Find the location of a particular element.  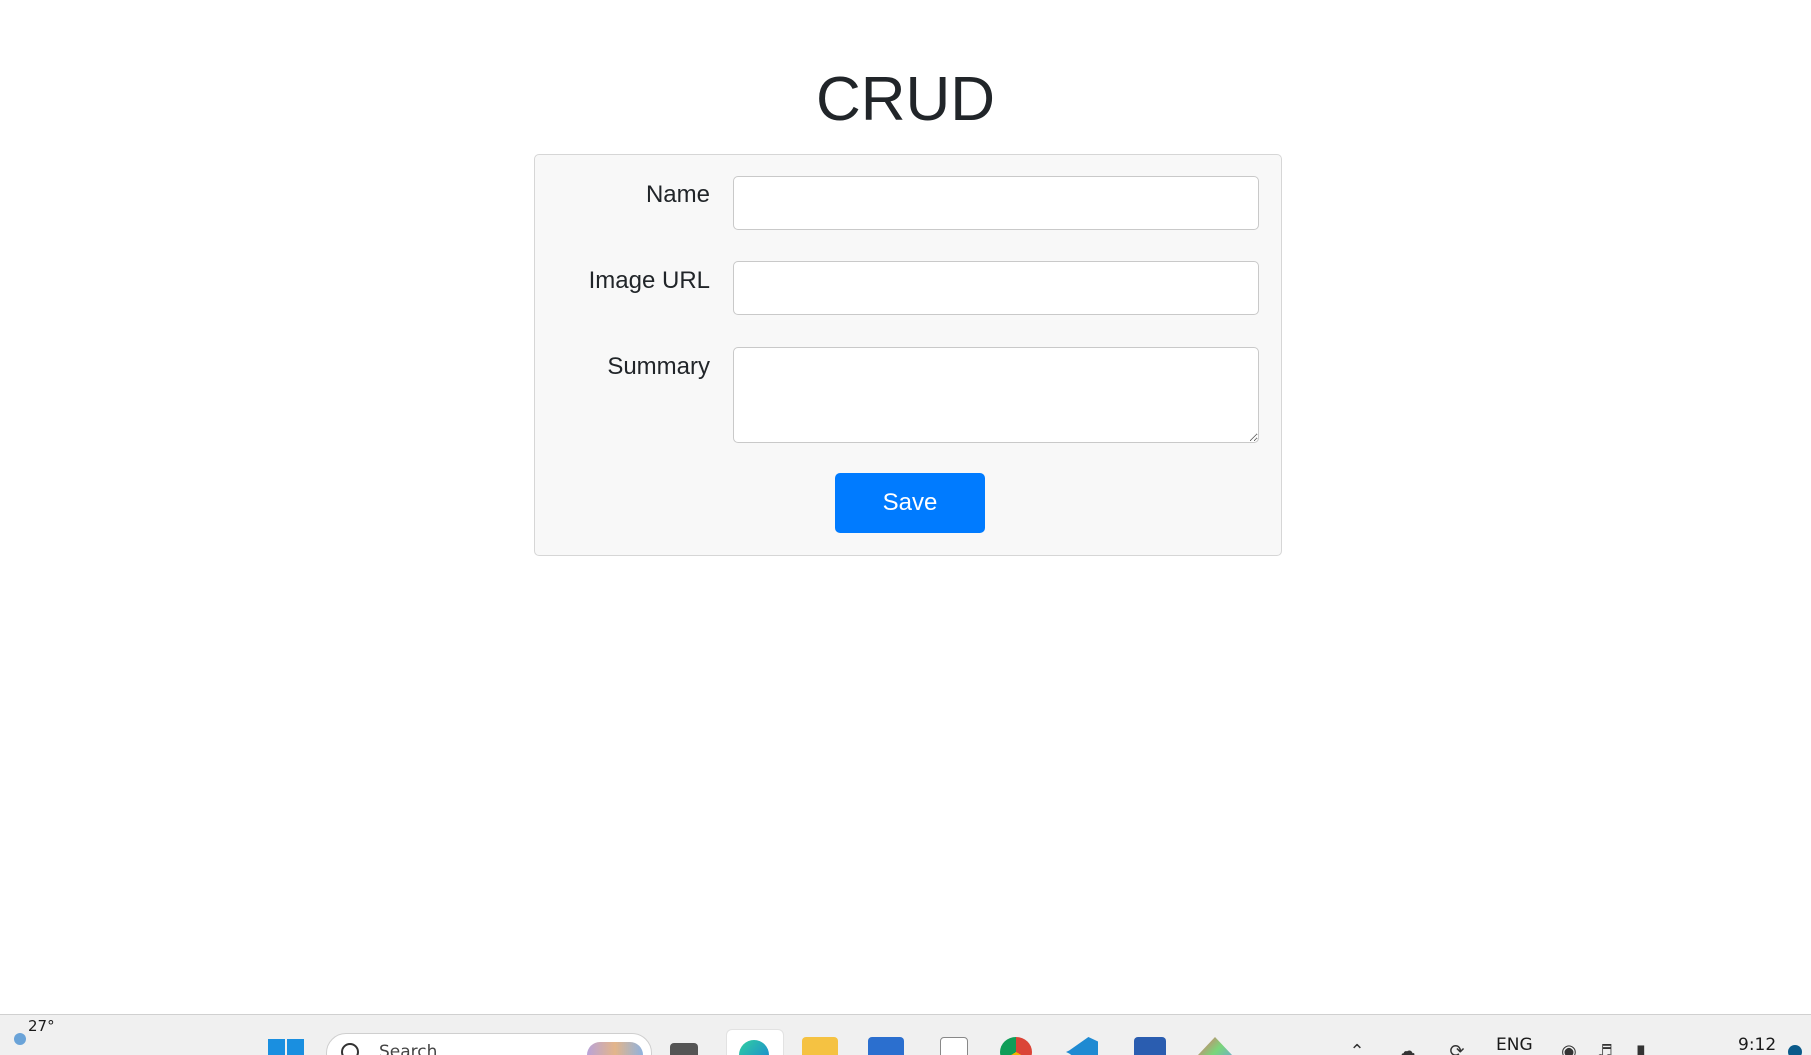

chrome-icon is located at coordinates (1016, 1046).